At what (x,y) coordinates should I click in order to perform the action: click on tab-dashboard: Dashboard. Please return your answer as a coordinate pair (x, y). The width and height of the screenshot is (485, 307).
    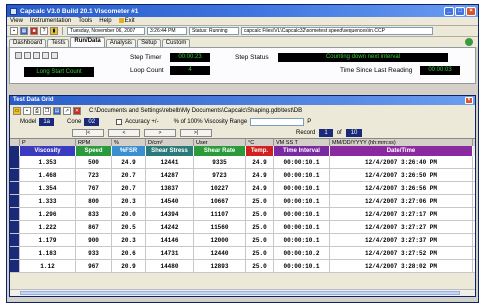
    Looking at the image, I should click on (28, 43).